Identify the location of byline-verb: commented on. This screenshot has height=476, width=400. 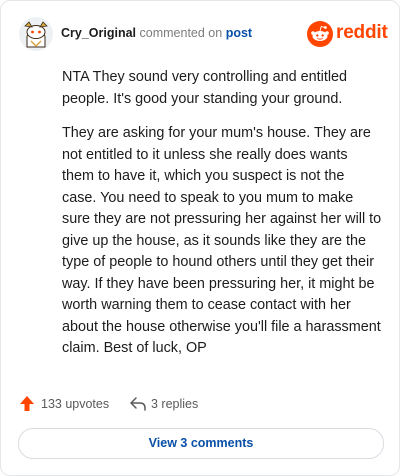
(181, 33).